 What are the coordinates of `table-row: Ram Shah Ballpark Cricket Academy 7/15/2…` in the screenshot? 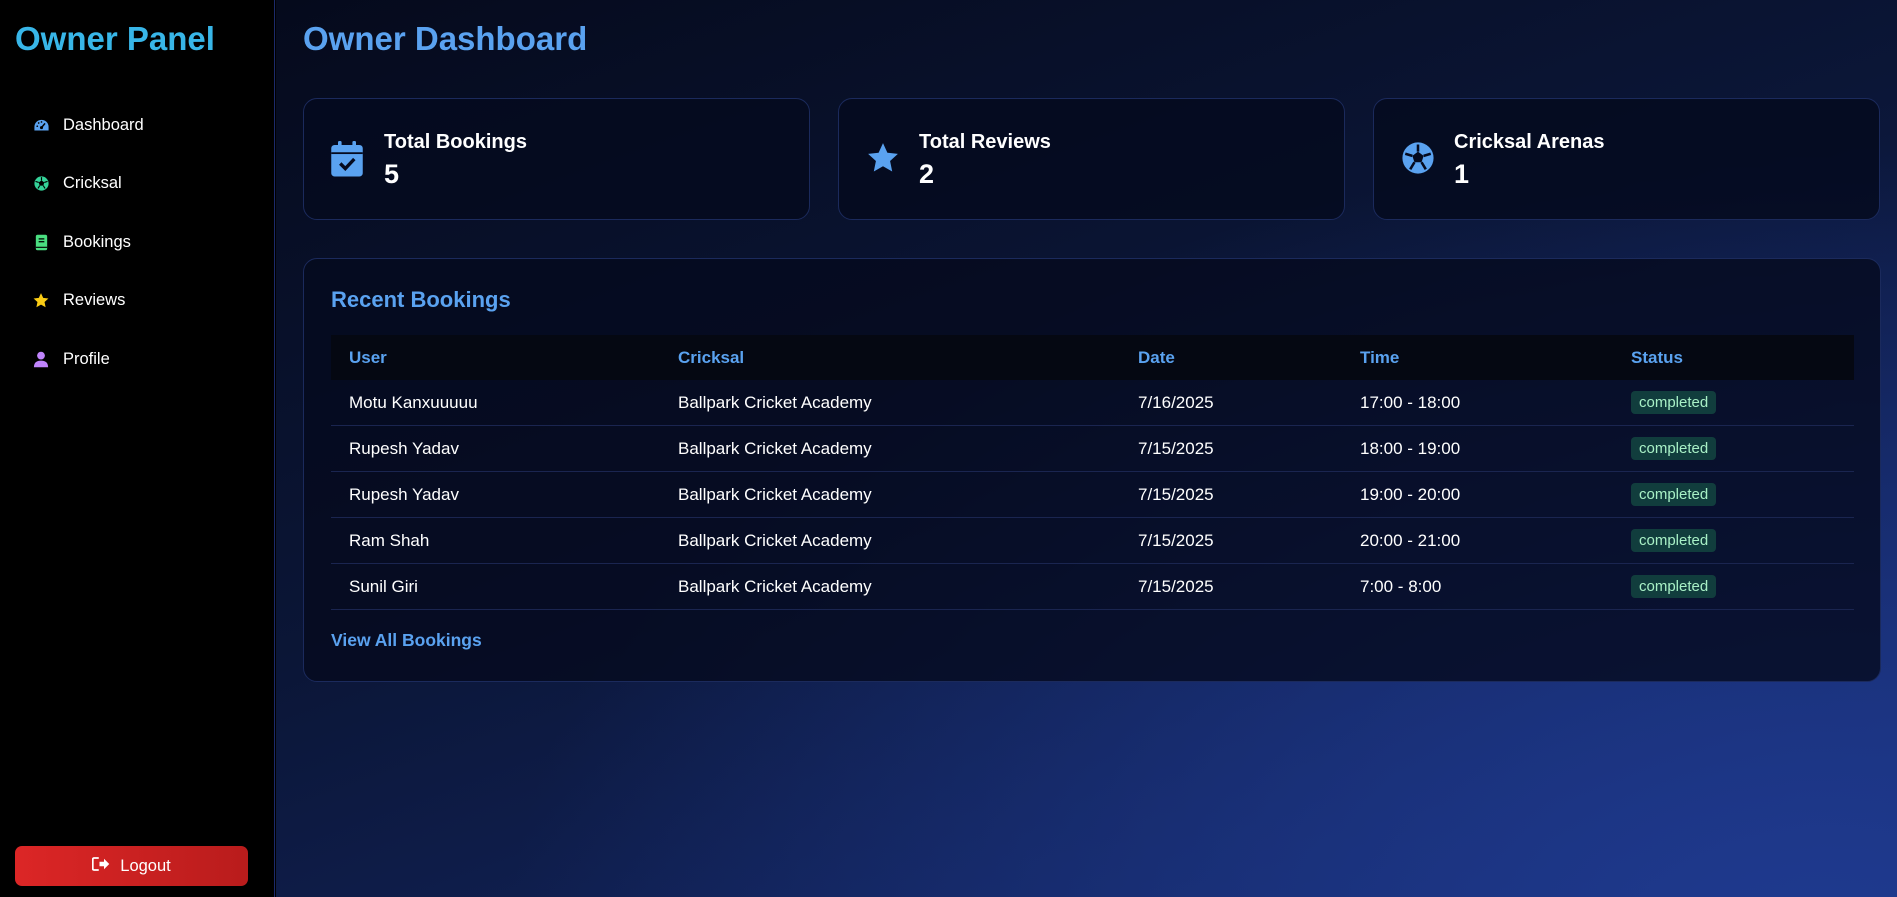 It's located at (1092, 540).